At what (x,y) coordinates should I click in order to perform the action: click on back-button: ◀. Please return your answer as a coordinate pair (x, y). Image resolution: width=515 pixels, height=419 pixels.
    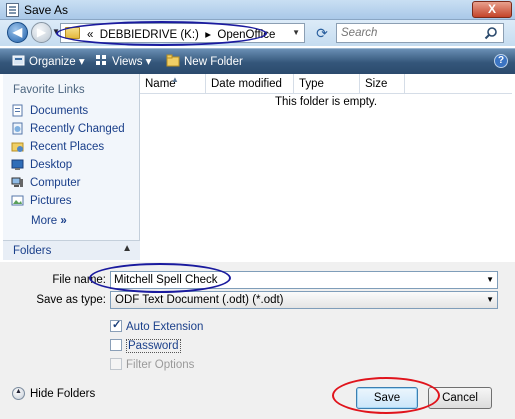
    Looking at the image, I should click on (17, 32).